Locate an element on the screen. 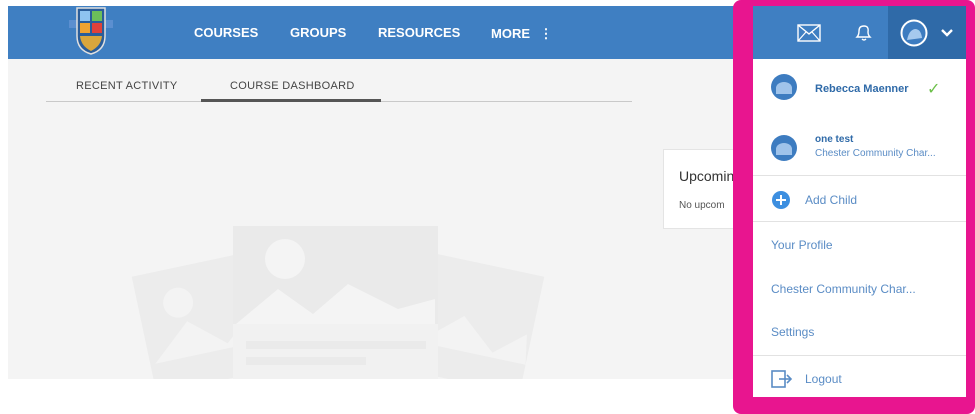 The image size is (975, 414). nav-groups: GROUPS is located at coordinates (318, 32).